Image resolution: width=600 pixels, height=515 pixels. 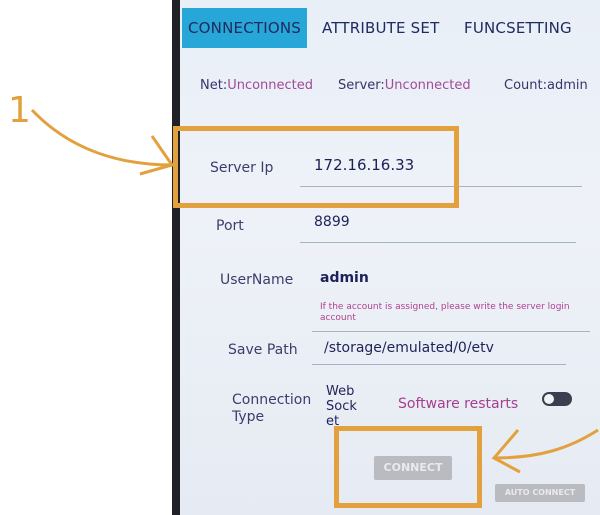 I want to click on arrow-head-connect, so click(x=506, y=451).